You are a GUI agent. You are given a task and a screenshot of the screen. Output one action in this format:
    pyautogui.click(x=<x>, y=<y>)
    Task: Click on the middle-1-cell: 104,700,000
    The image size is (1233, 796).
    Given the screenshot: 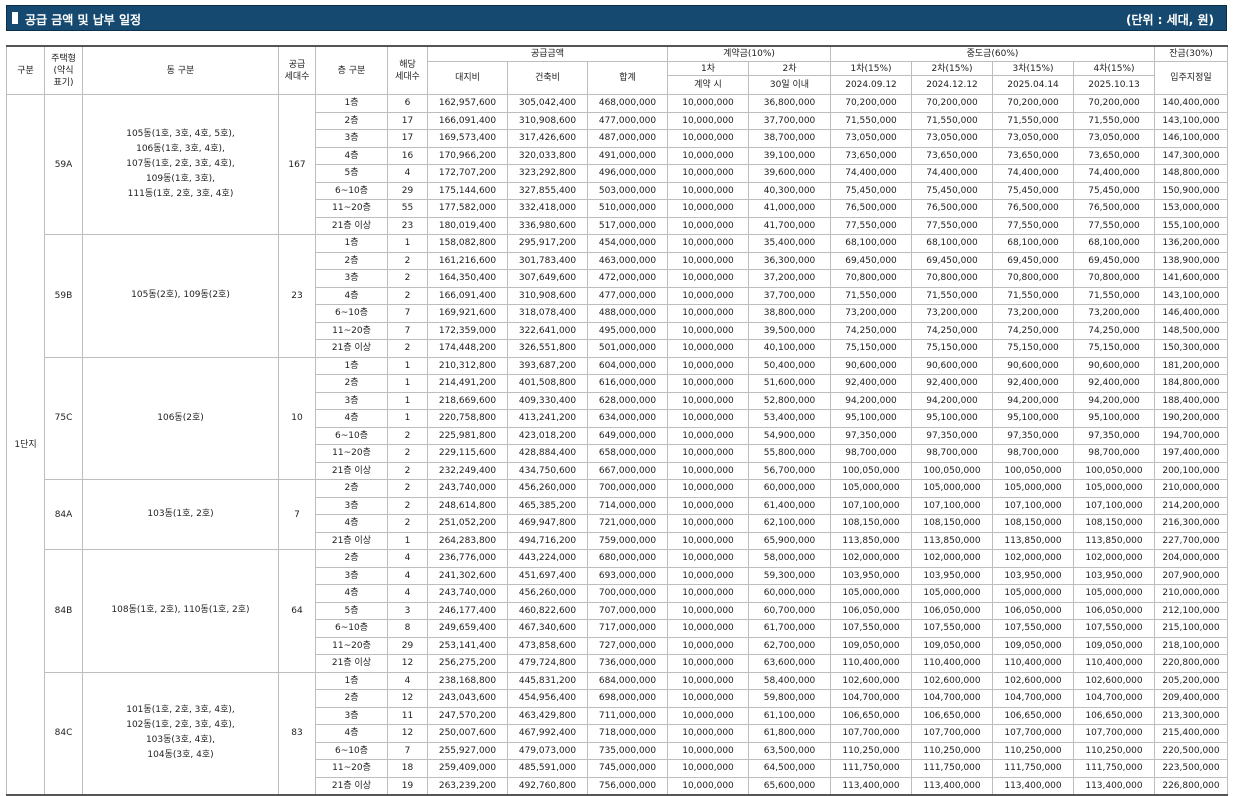 What is the action you would take?
    pyautogui.click(x=871, y=698)
    